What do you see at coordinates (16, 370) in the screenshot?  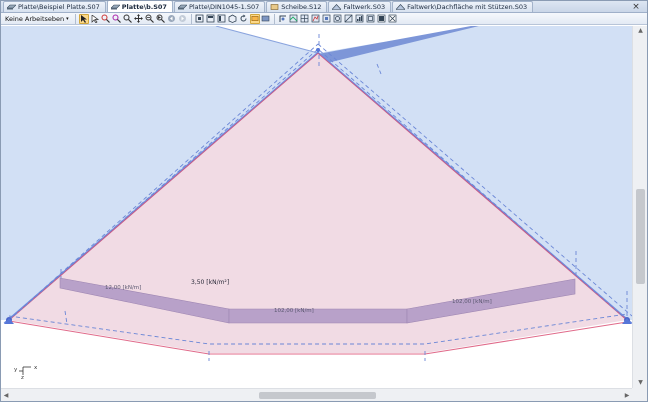 I see `axis-label-y: y` at bounding box center [16, 370].